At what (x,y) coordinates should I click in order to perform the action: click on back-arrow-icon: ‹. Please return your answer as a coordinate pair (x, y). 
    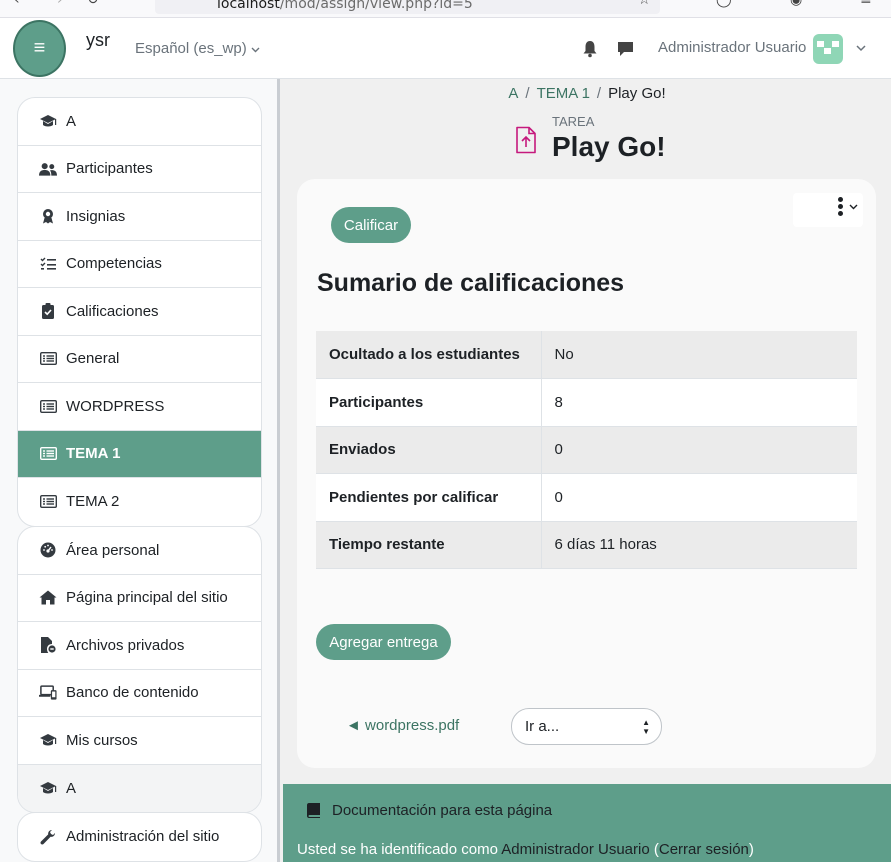
    Looking at the image, I should click on (17, 4).